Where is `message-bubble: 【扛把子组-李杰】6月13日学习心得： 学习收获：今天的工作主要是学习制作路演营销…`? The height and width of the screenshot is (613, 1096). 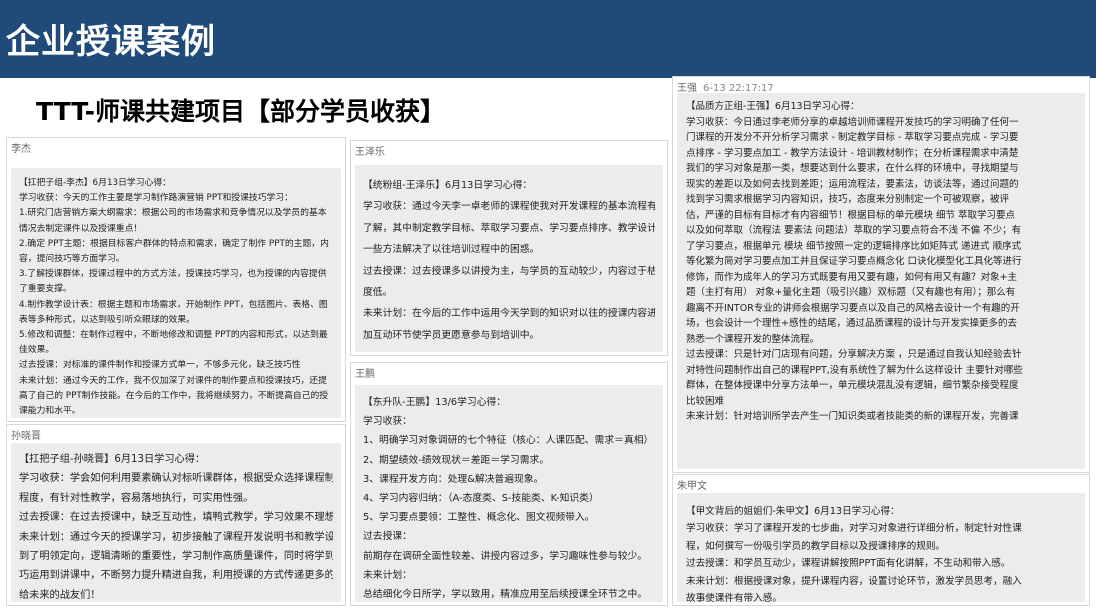
message-bubble: 【扛把子组-李杰】6月13日学习心得： 学习收获：今天的工作主要是学习制作路演营销… is located at coordinates (176, 293).